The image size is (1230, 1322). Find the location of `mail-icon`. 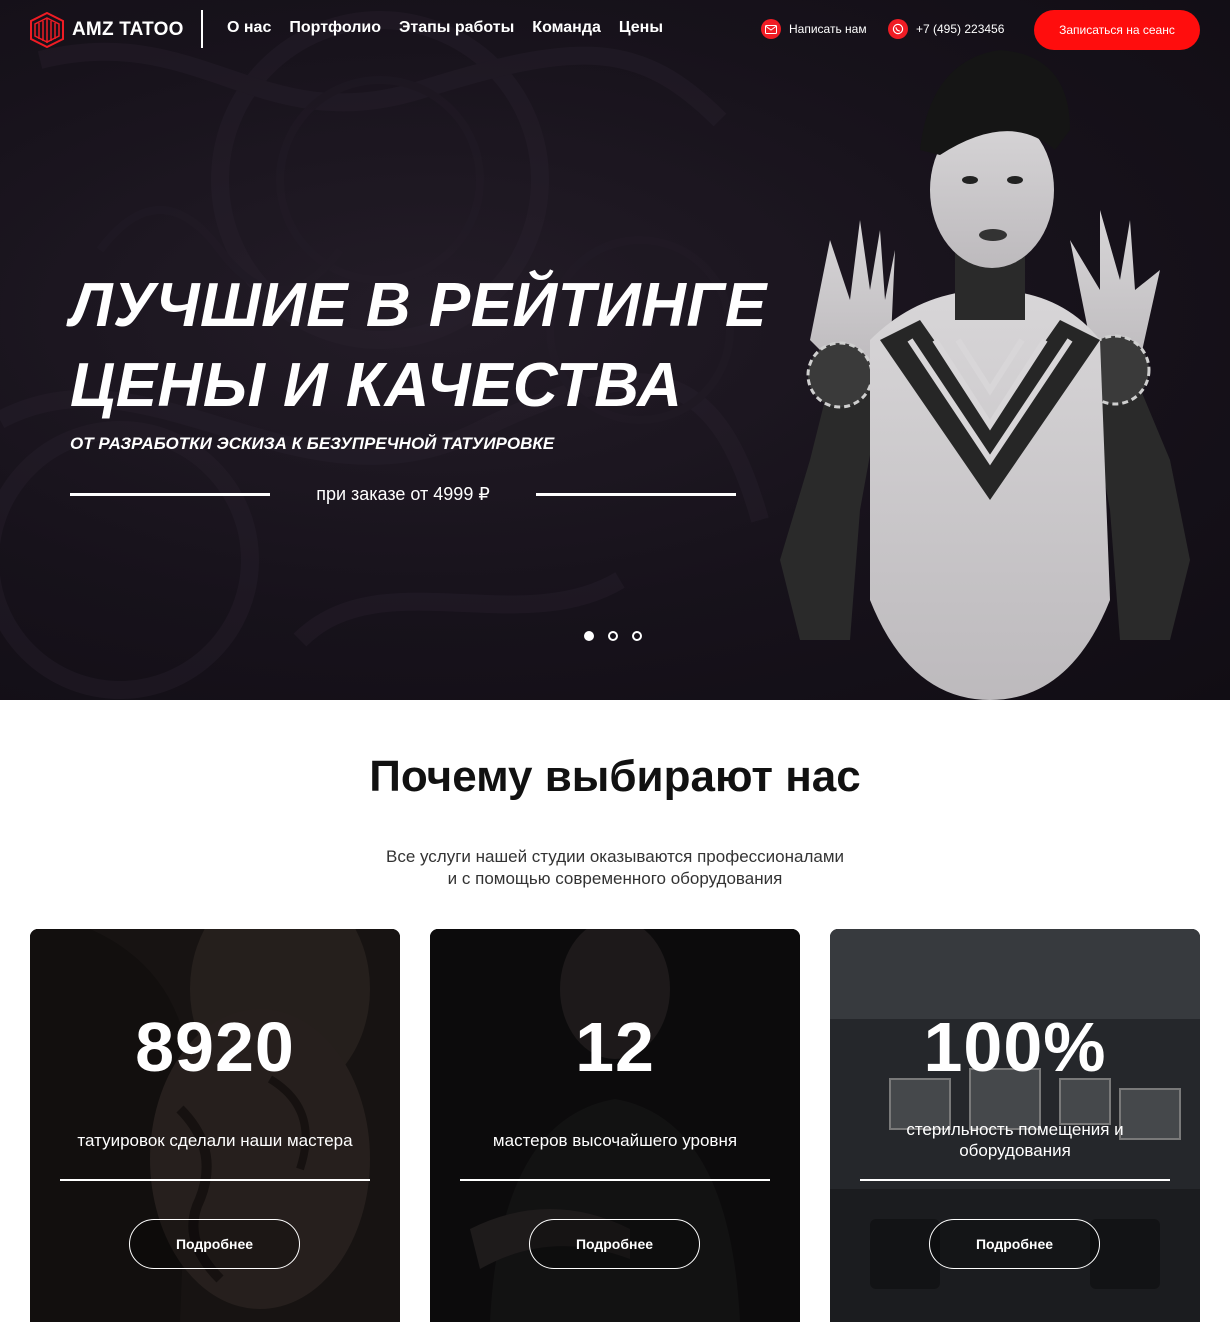

mail-icon is located at coordinates (771, 29).